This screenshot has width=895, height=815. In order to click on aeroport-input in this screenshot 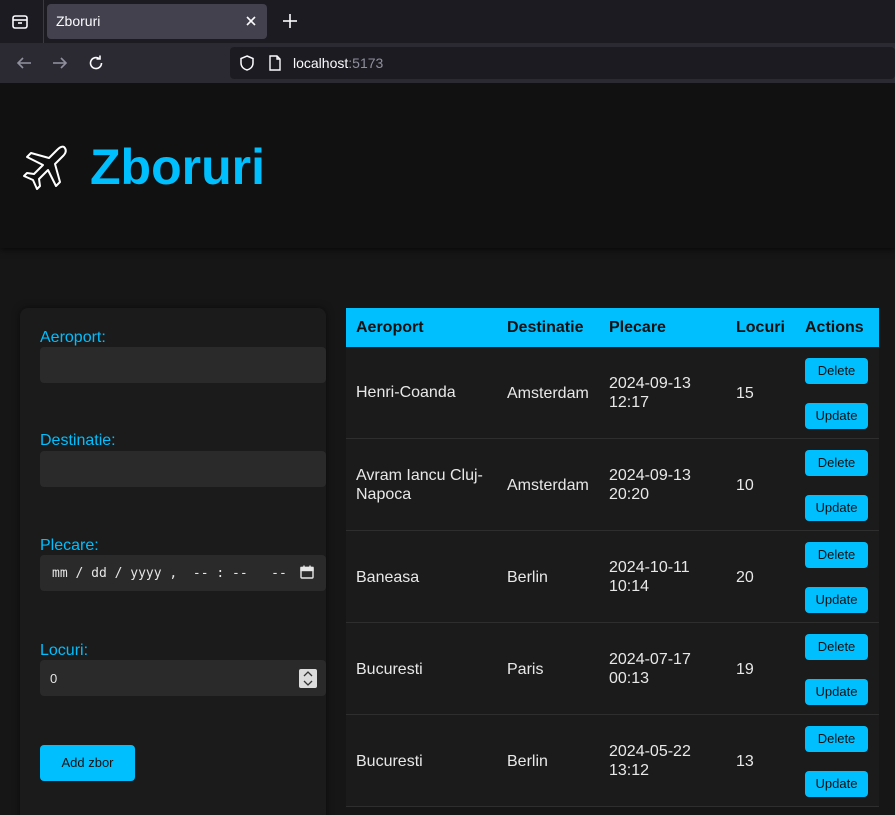, I will do `click(183, 365)`.